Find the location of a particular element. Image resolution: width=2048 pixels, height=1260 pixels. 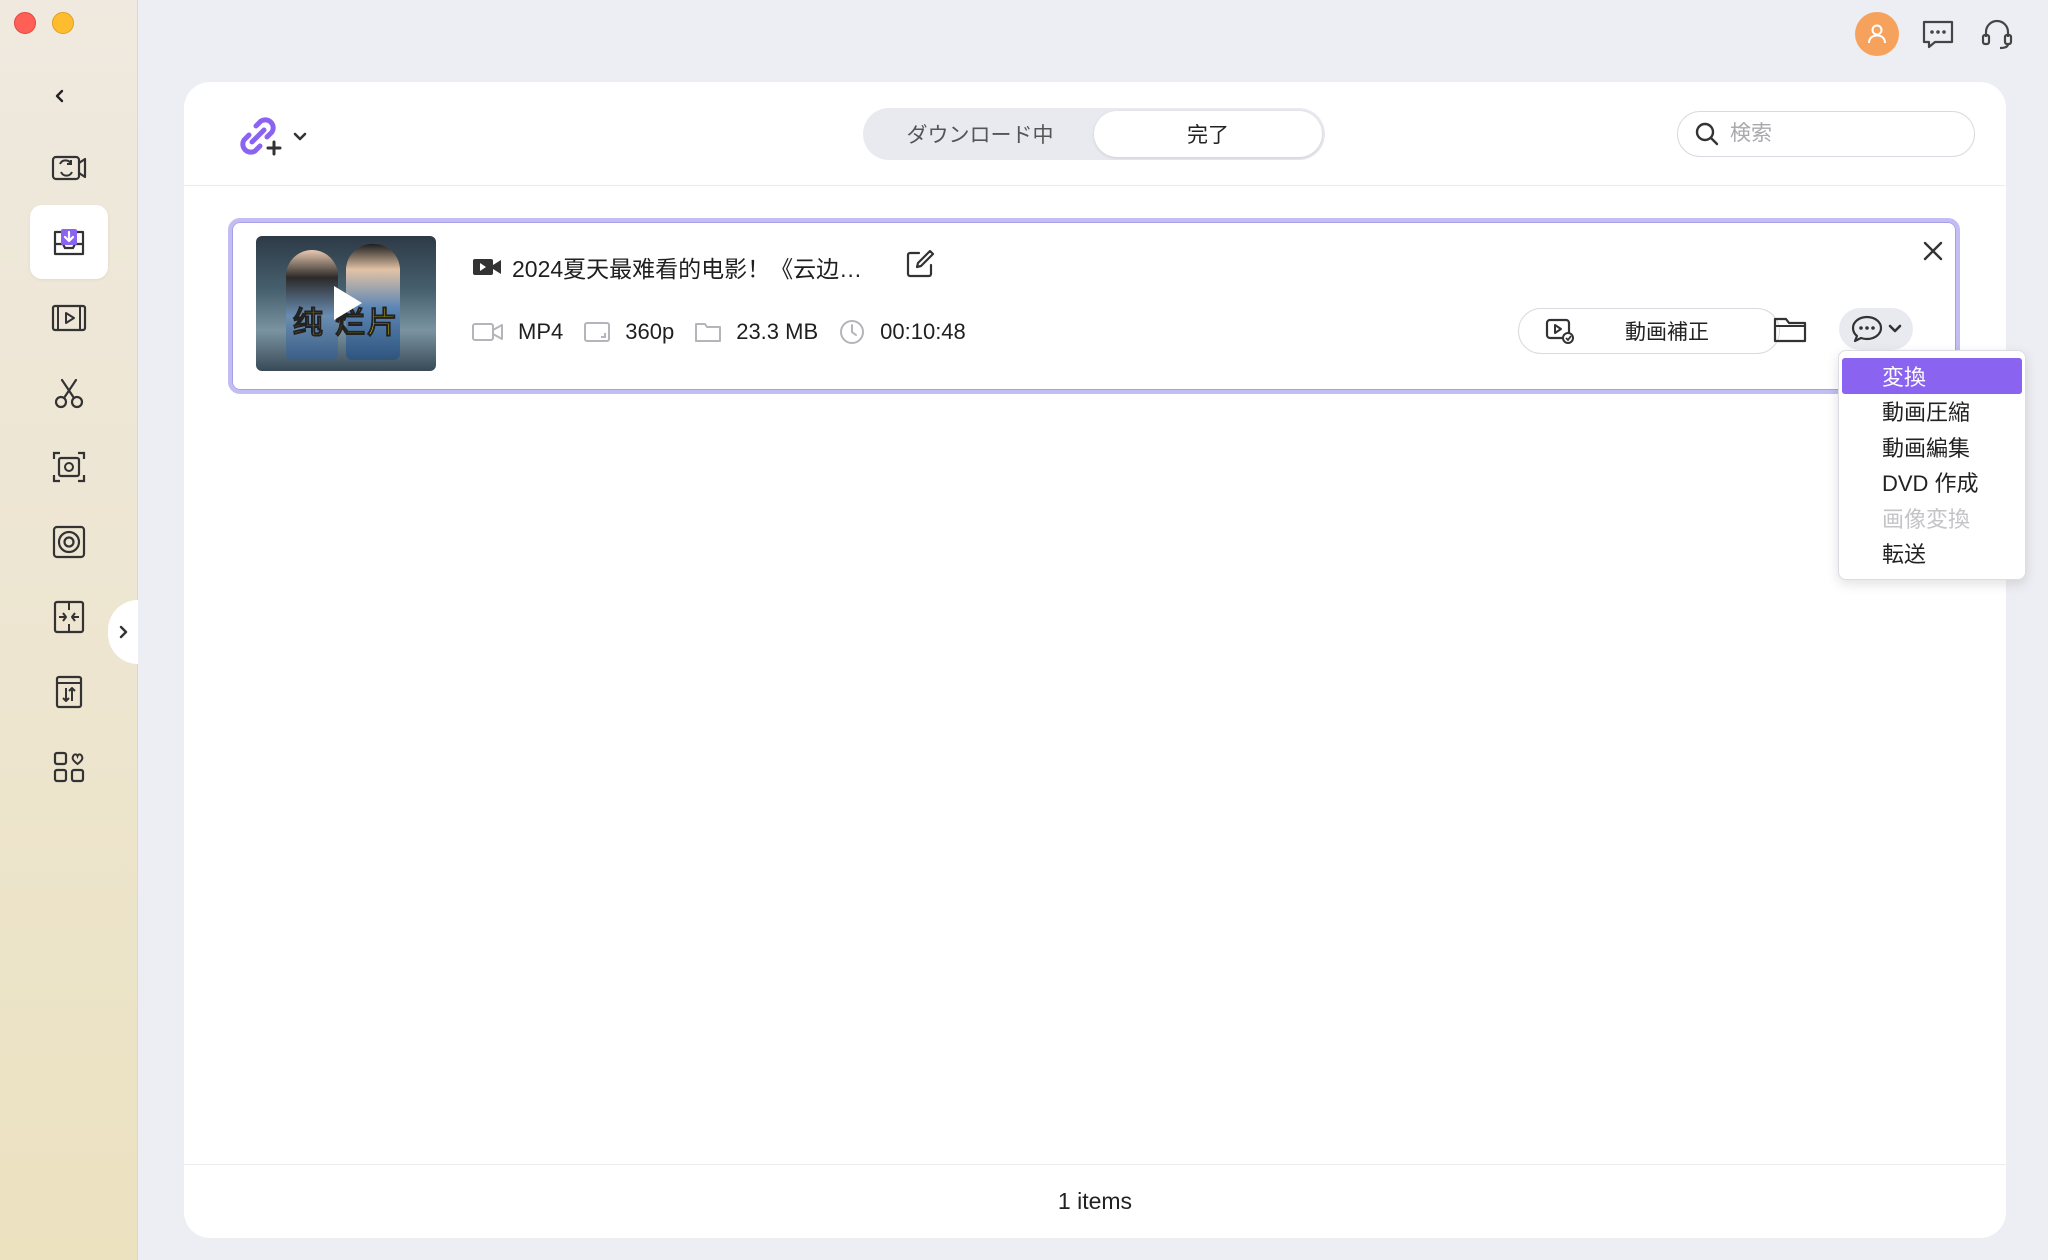

sidebar-item-download is located at coordinates (69, 242).